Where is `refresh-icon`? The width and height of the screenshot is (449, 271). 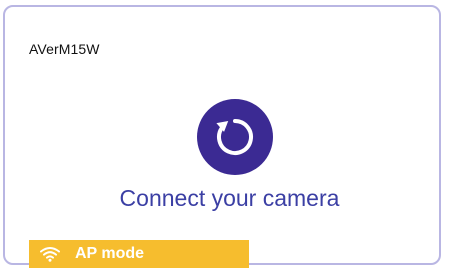 refresh-icon is located at coordinates (234, 137).